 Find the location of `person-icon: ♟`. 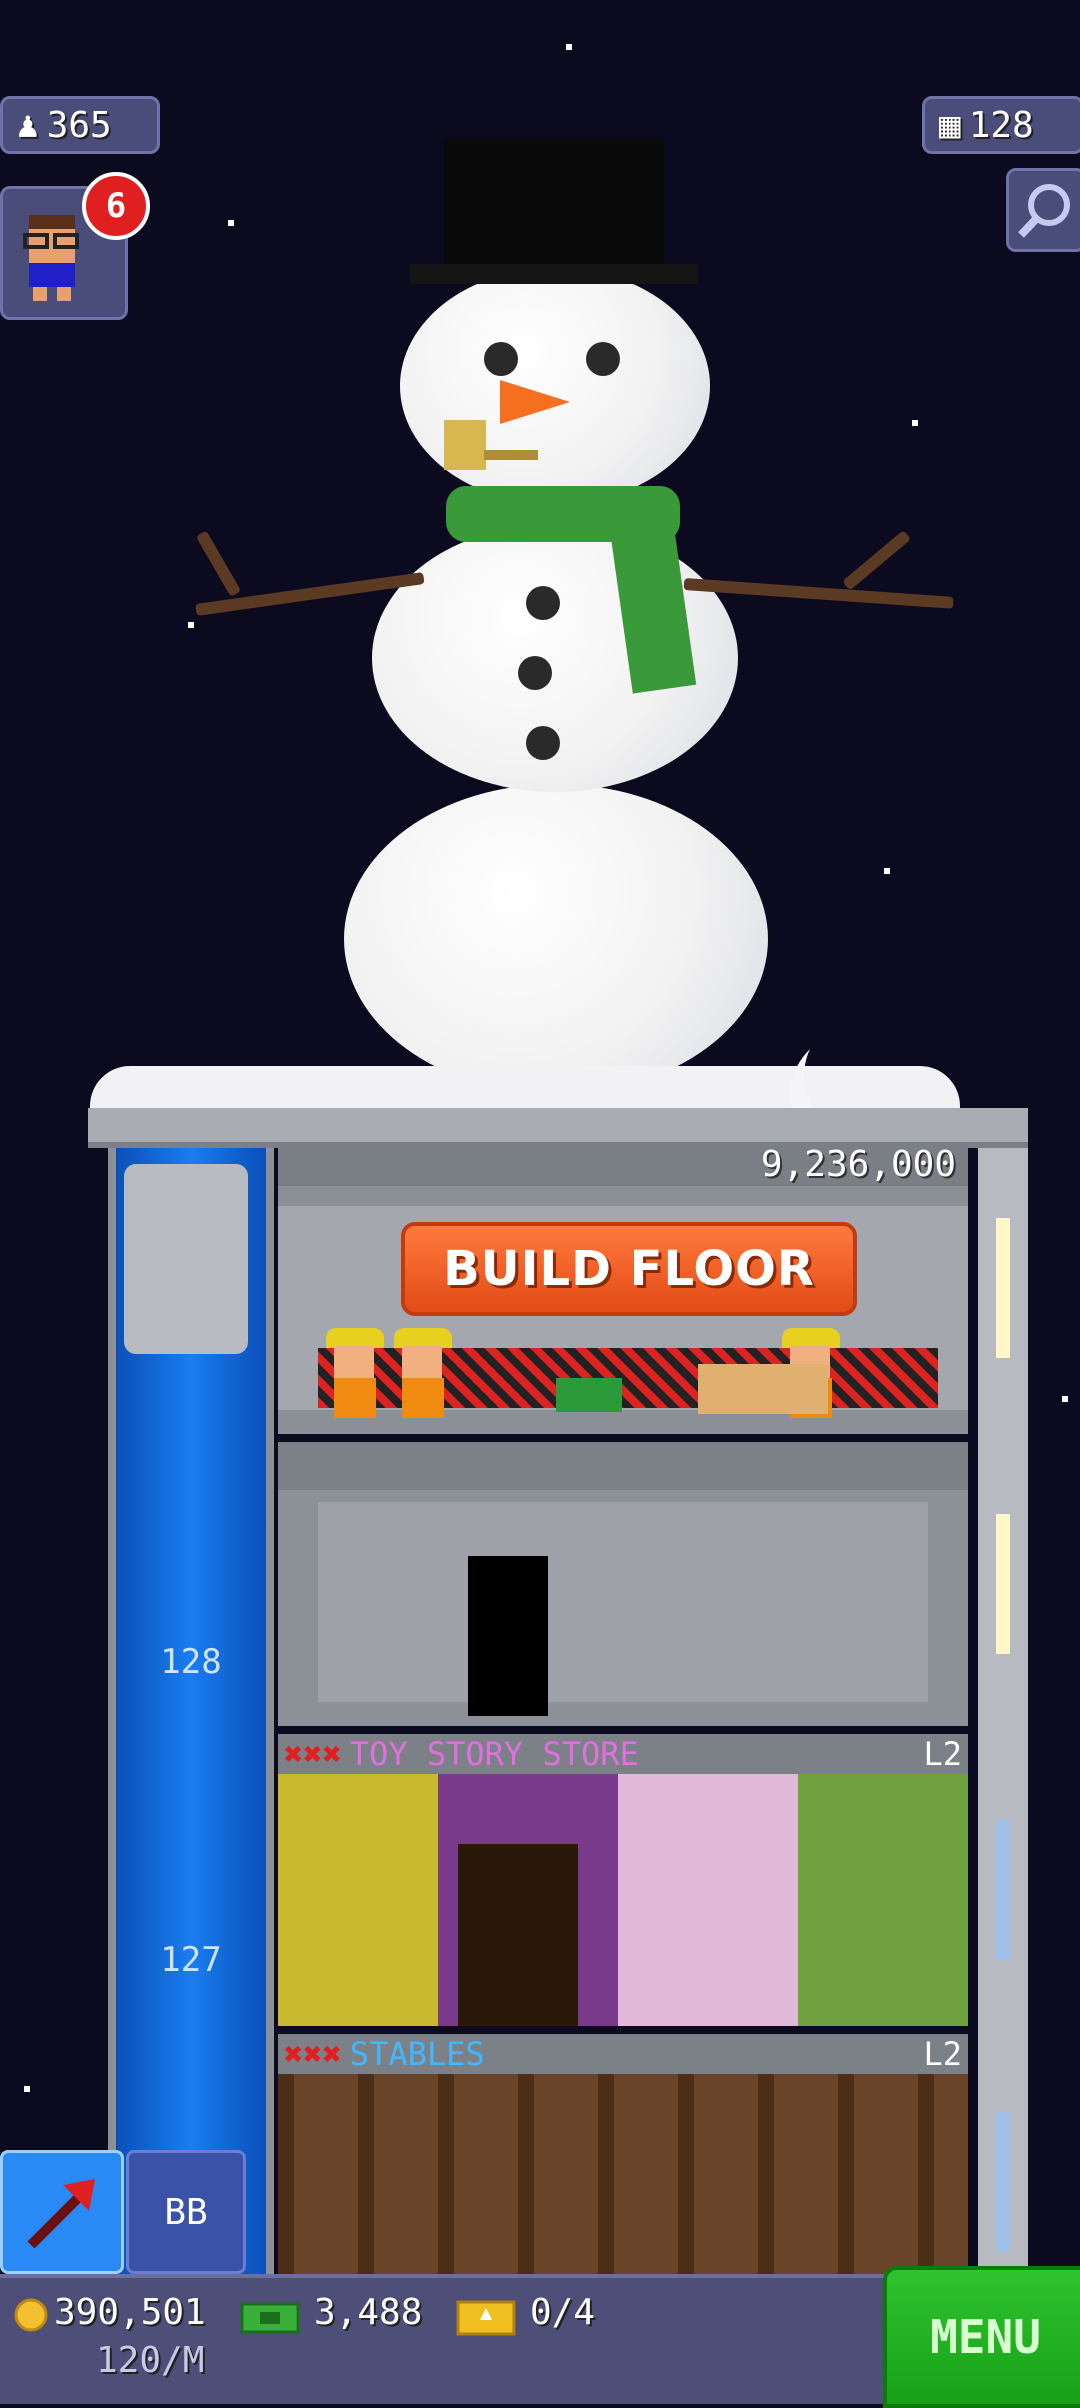

person-icon: ♟ is located at coordinates (28, 125).